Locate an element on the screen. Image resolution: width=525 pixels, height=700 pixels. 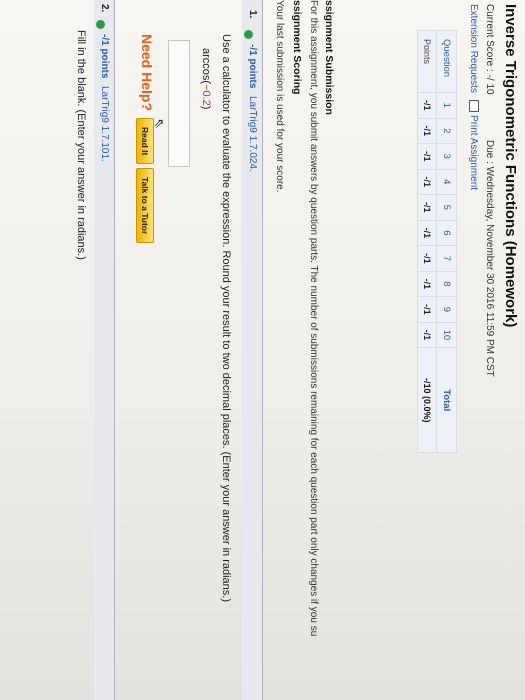
talk-to-tutor-button: Talk to a Tutor is located at coordinates (145, 206).